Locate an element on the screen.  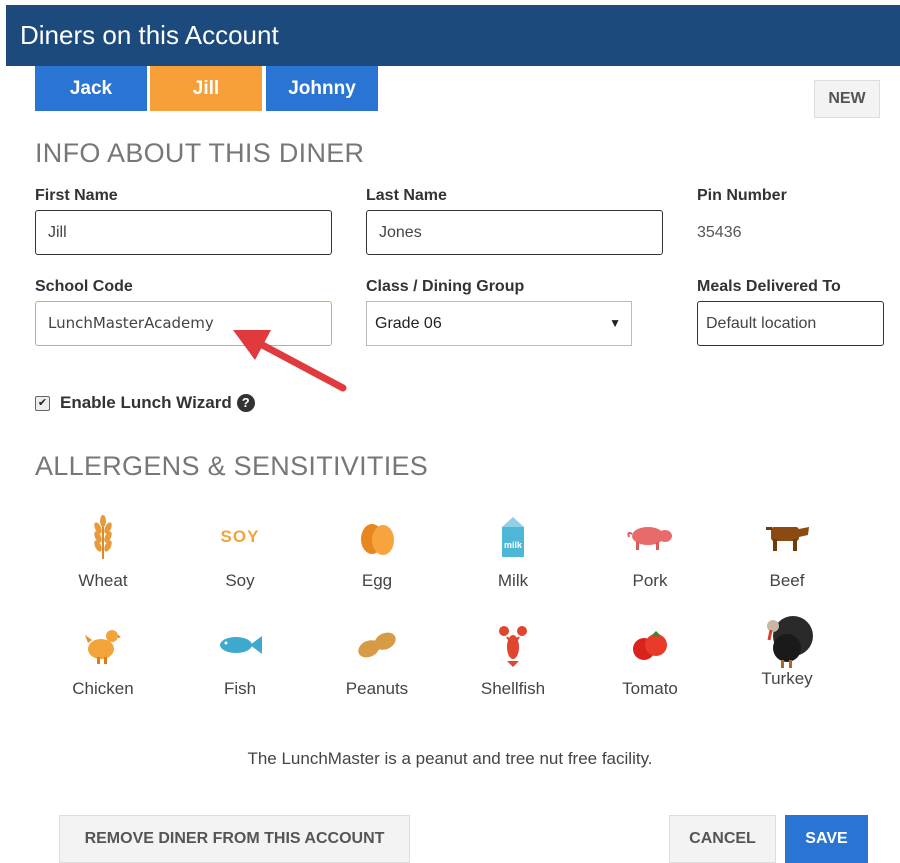
save-button: SAVE is located at coordinates (826, 839).